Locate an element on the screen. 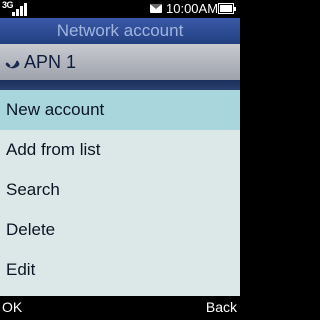  back-softkey: Back is located at coordinates (221, 307).